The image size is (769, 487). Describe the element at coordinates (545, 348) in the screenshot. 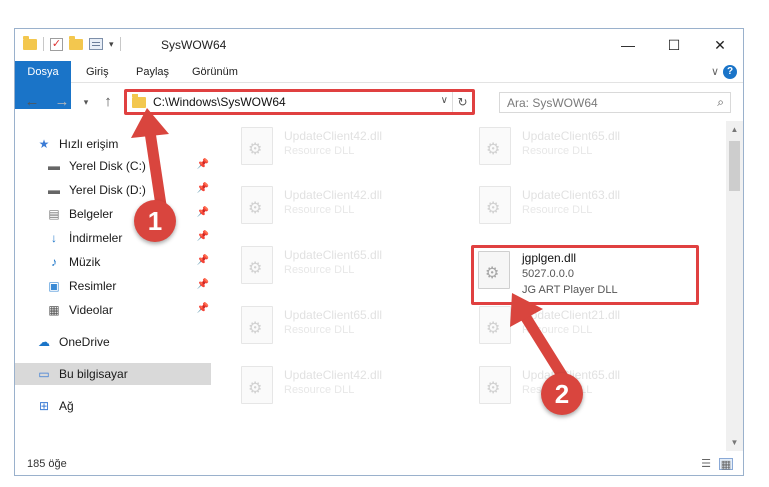

I see `arrow-shaft` at that location.